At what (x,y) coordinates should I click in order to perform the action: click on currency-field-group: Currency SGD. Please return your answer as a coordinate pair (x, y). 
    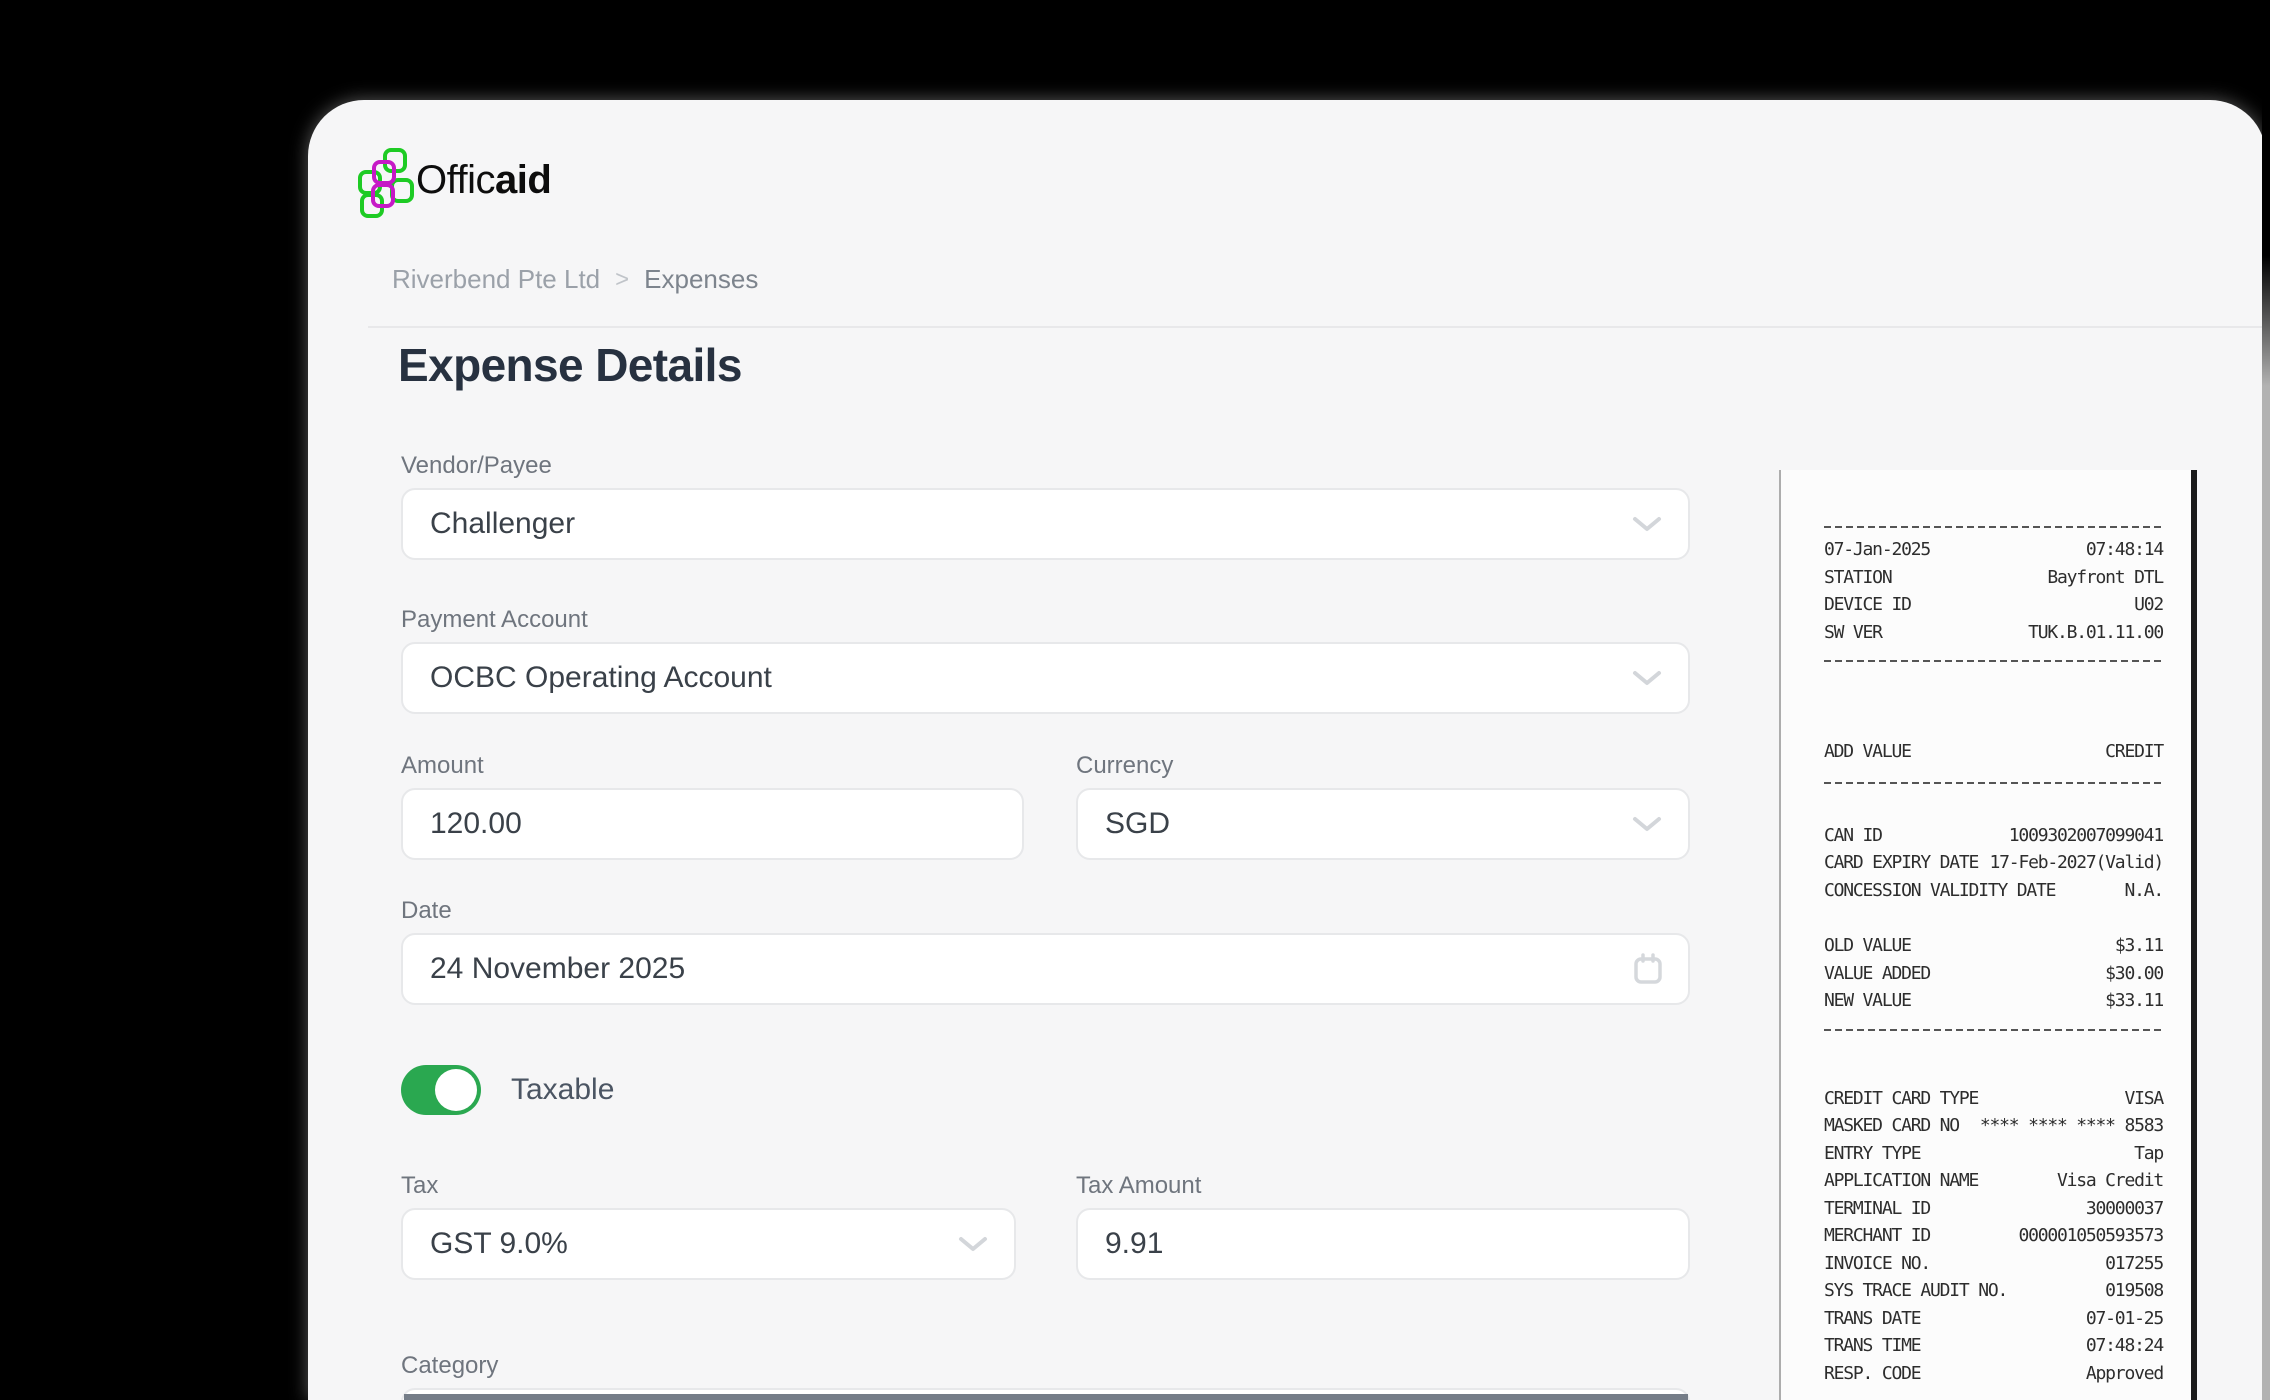
    Looking at the image, I should click on (1383, 806).